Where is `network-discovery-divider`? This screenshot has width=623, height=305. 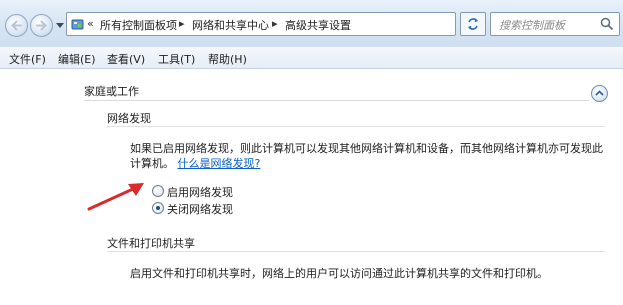 network-discovery-divider is located at coordinates (356, 126).